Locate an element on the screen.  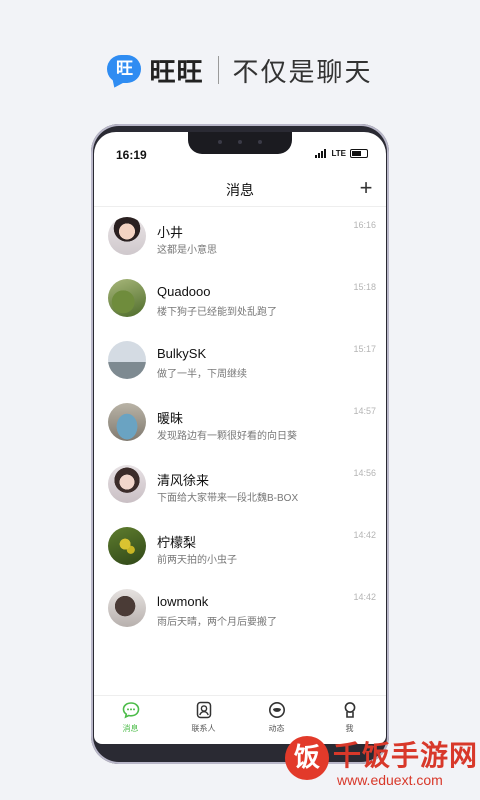
message-time: 15:18 is located at coordinates (364, 287).